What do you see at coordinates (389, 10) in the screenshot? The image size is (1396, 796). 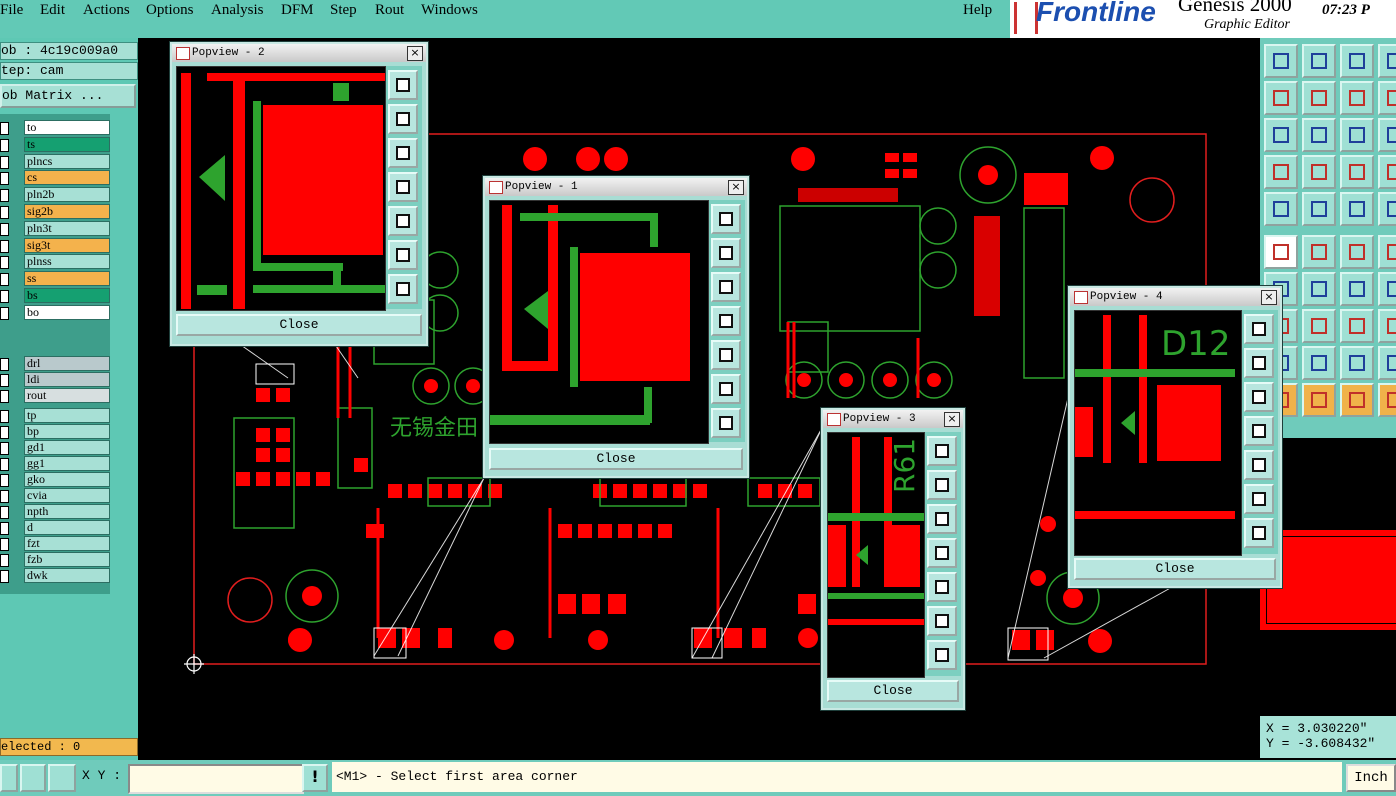 I see `menu-rout: Rout` at bounding box center [389, 10].